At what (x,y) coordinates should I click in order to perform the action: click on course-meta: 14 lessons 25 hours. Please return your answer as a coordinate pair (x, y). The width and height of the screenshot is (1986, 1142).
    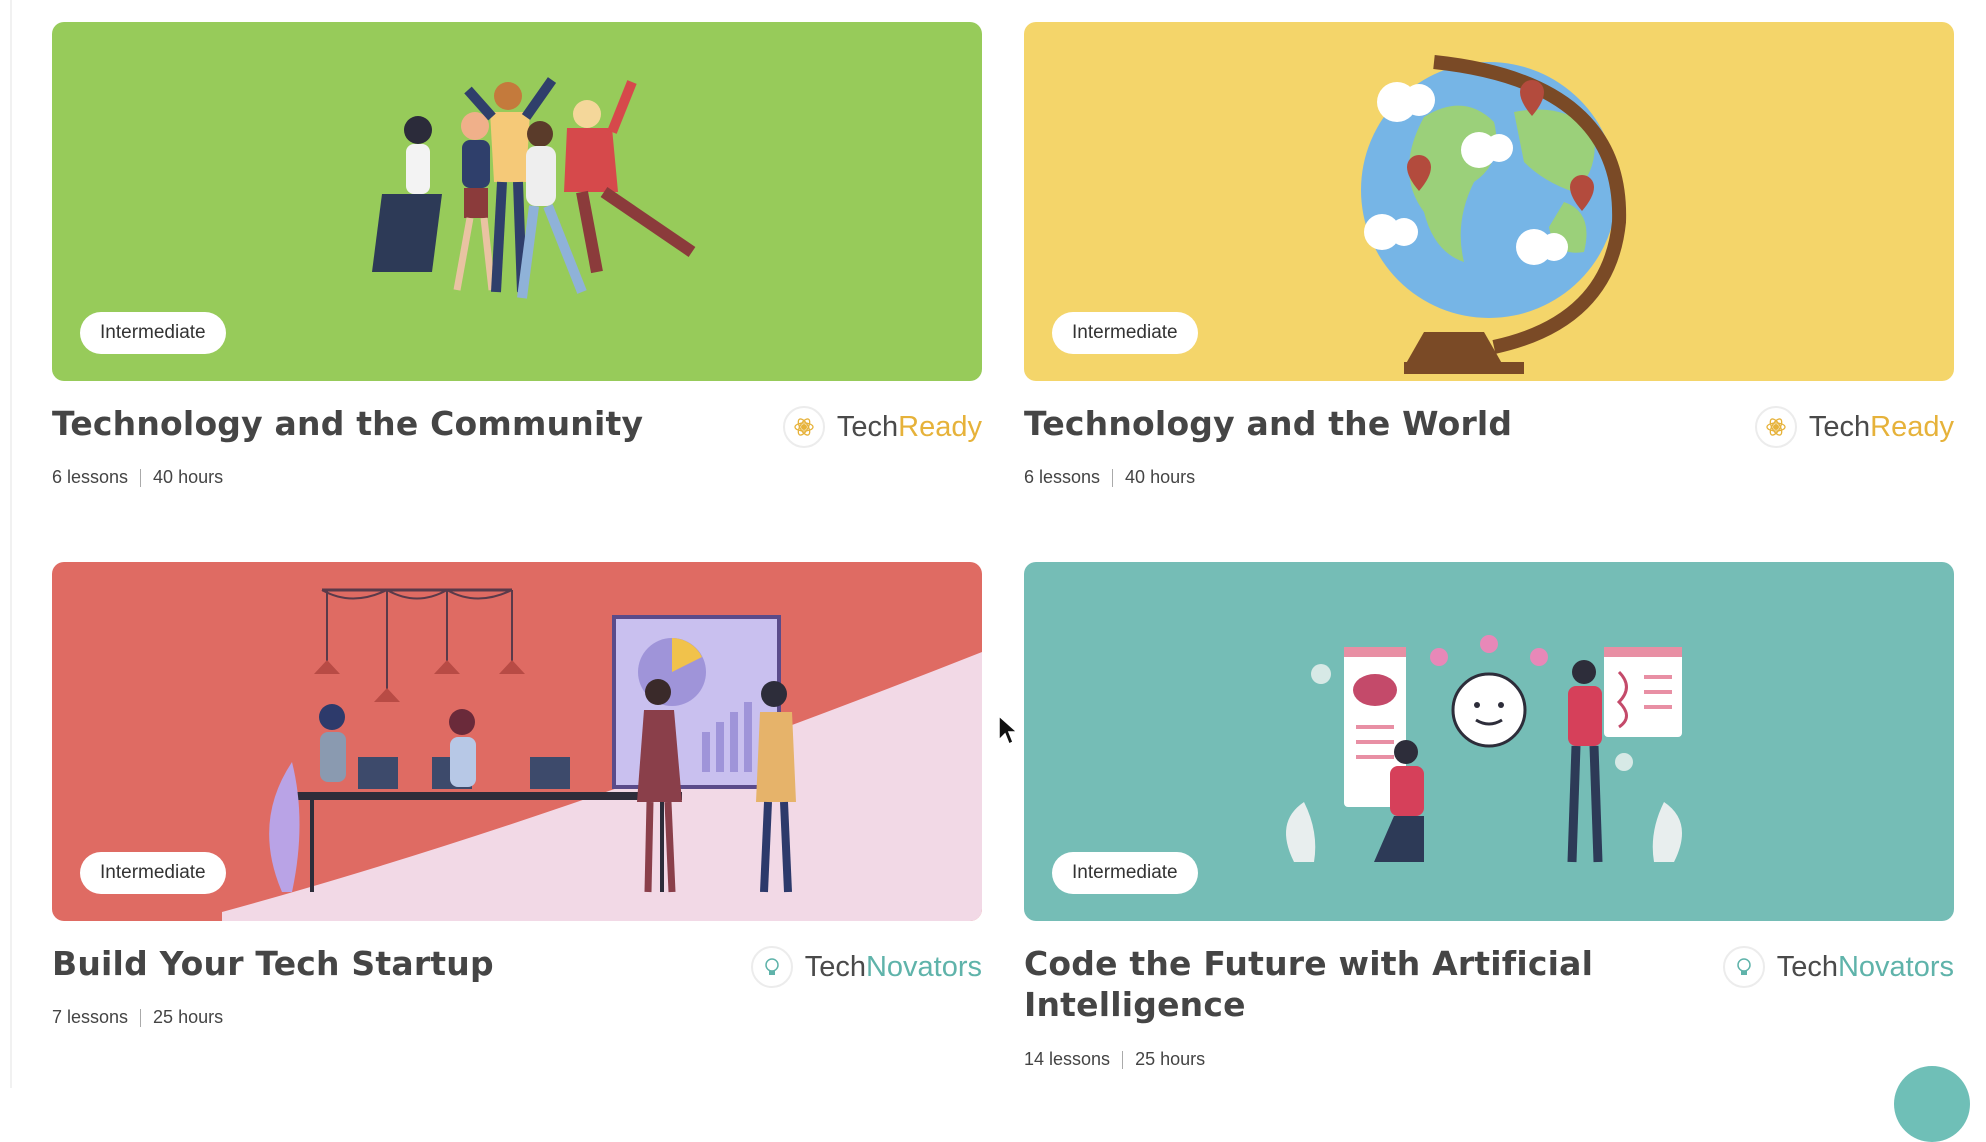
    Looking at the image, I should click on (1114, 1059).